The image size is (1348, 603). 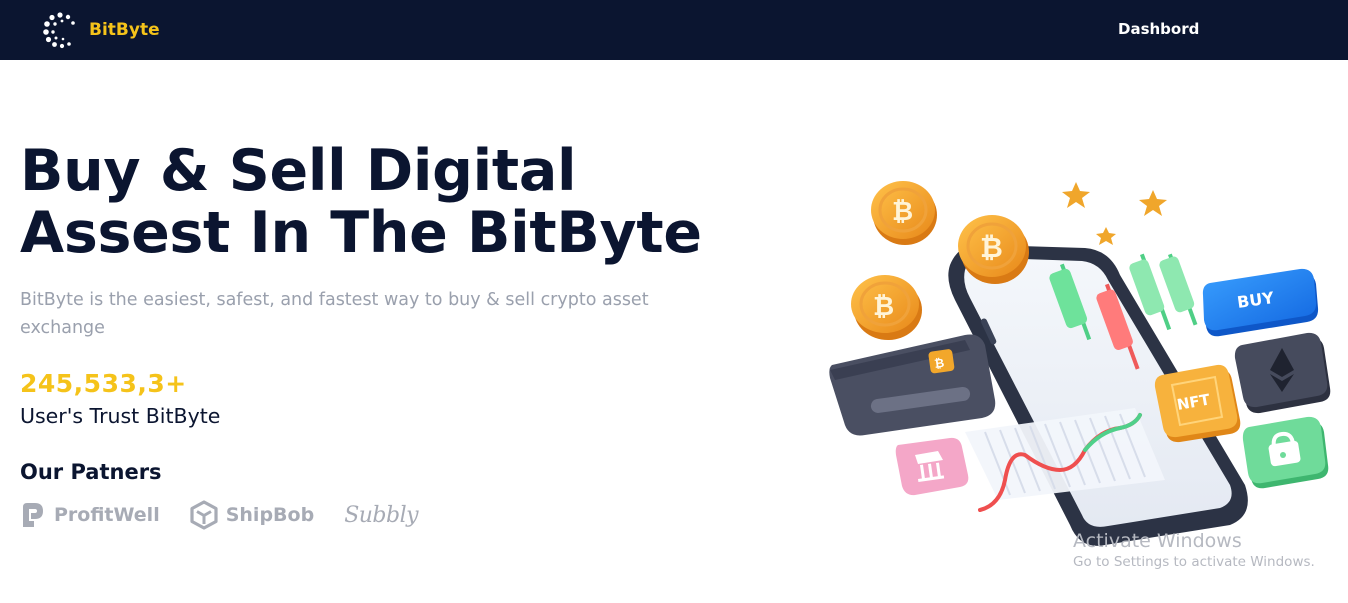 I want to click on partners-list: ProfitWell ShipBob Subbly, so click(x=234, y=515).